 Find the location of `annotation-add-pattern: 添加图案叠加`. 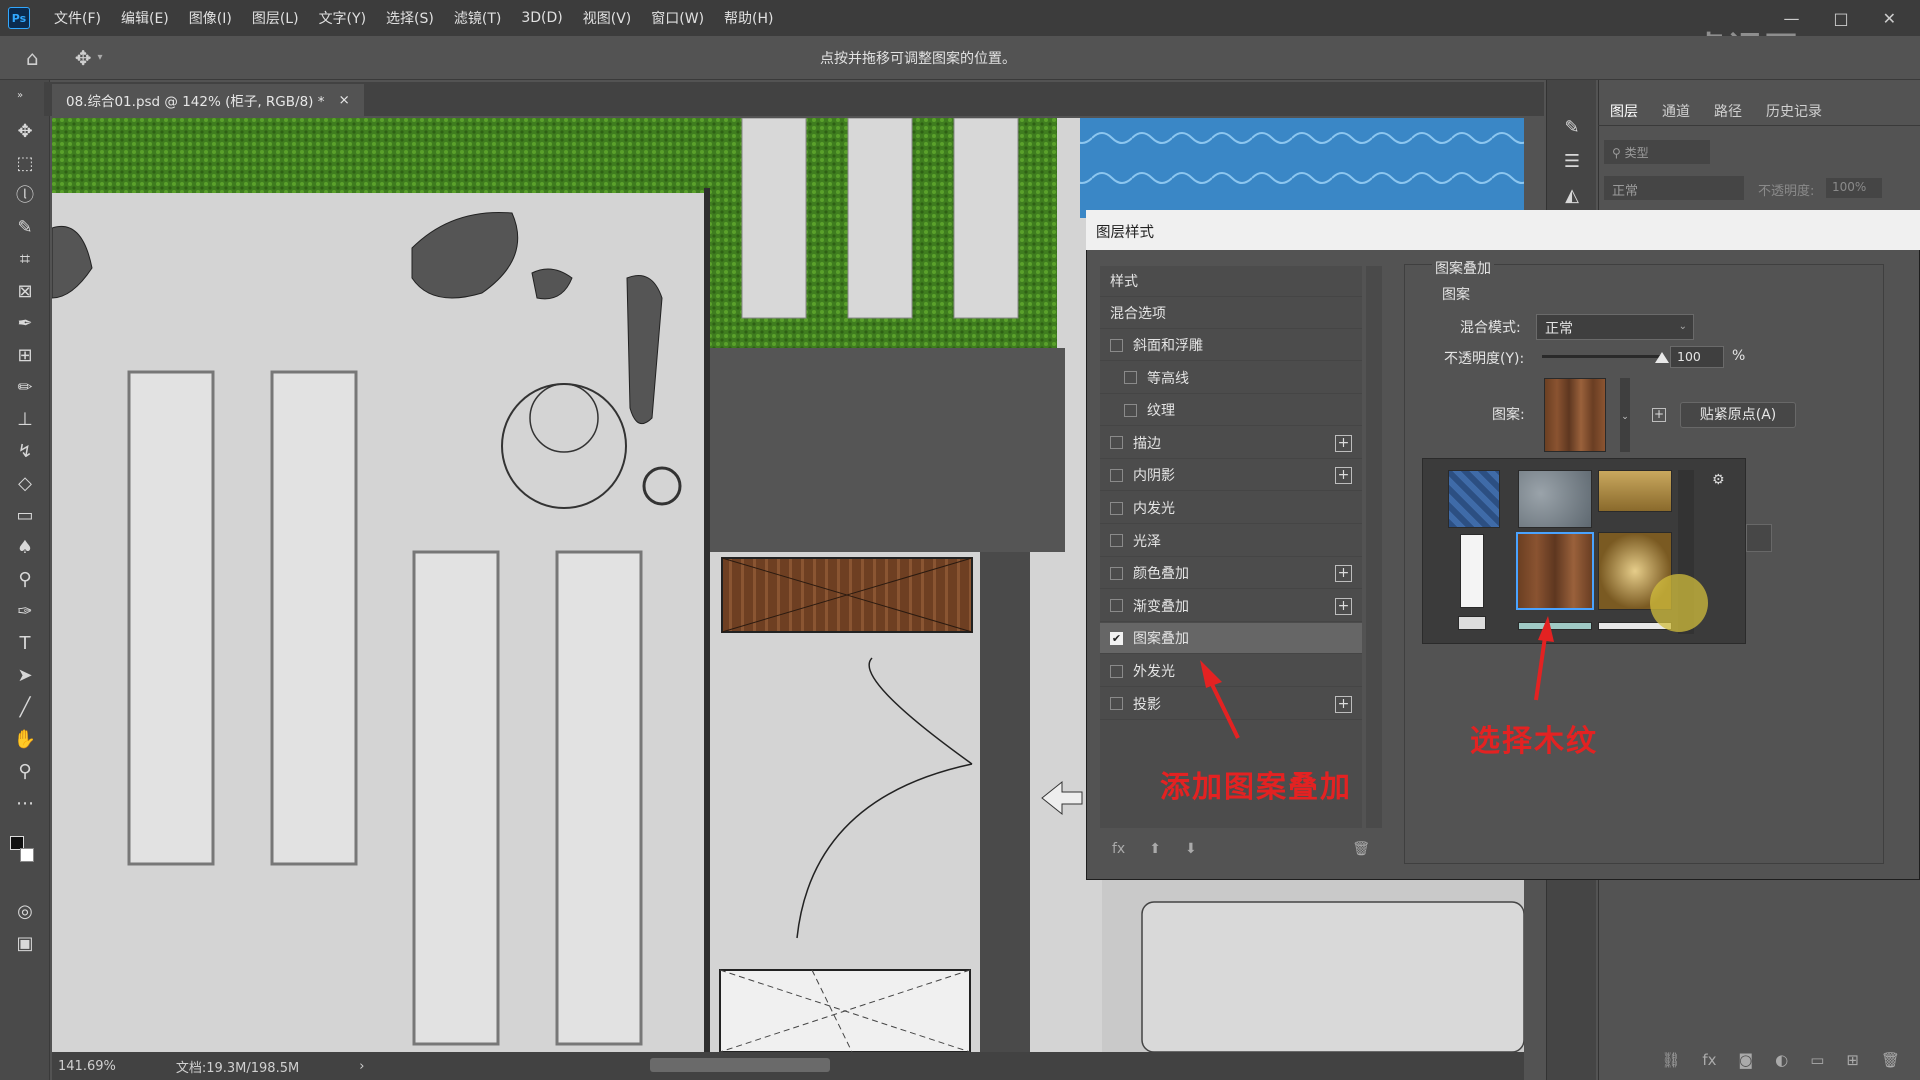

annotation-add-pattern: 添加图案叠加 is located at coordinates (1256, 787).